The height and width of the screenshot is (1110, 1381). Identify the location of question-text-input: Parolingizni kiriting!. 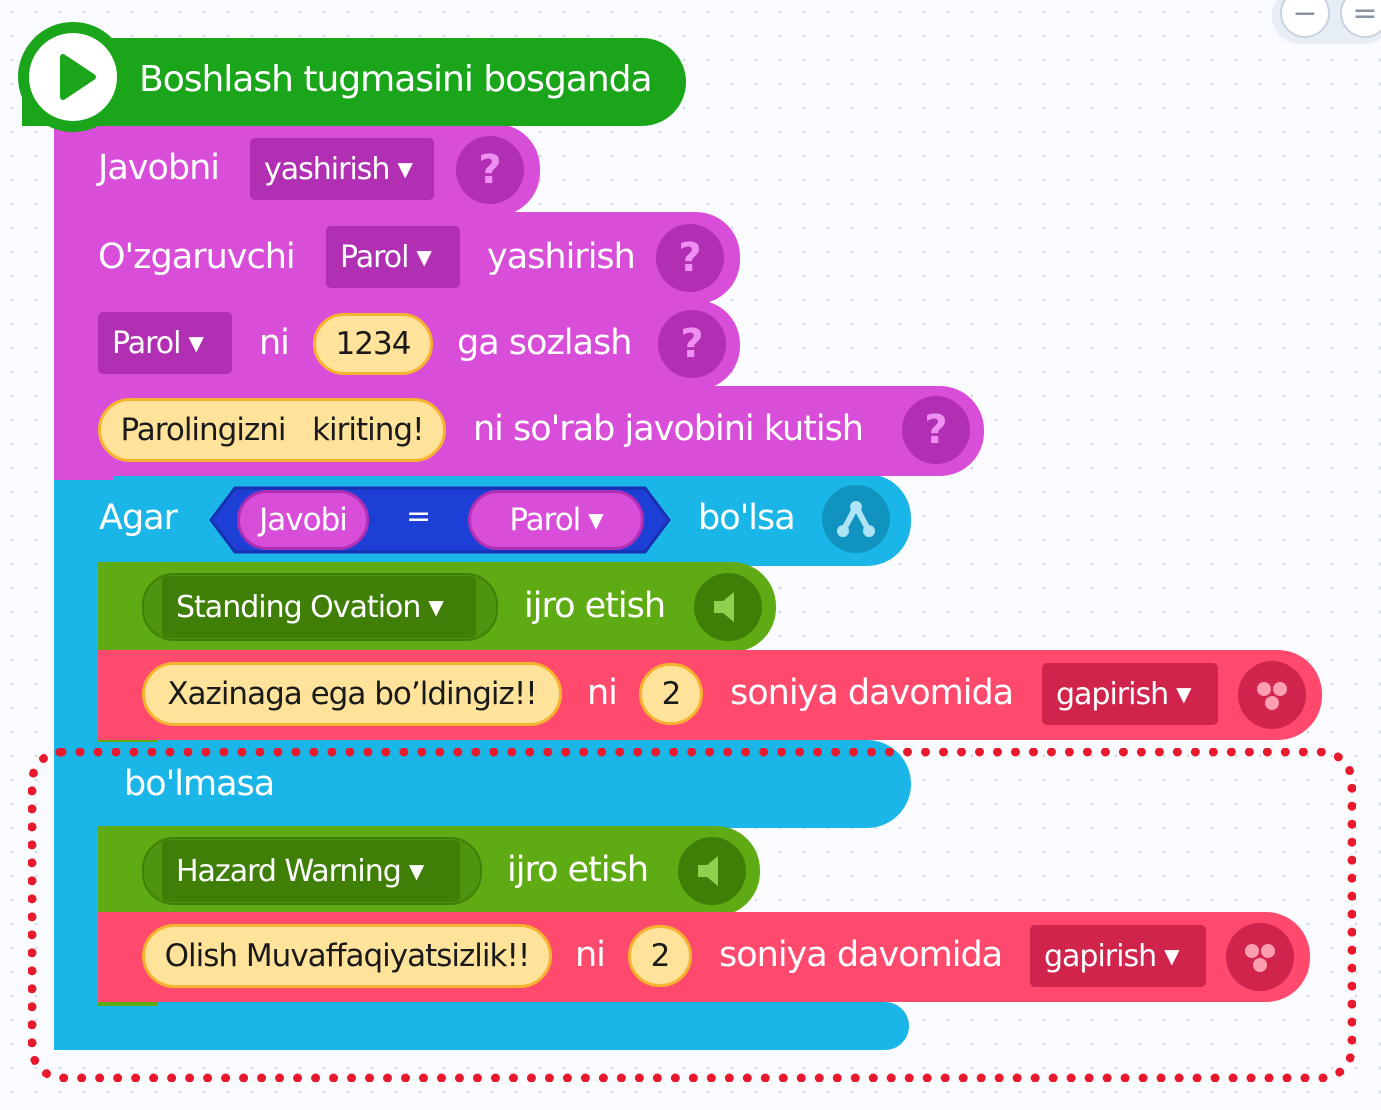
(272, 430).